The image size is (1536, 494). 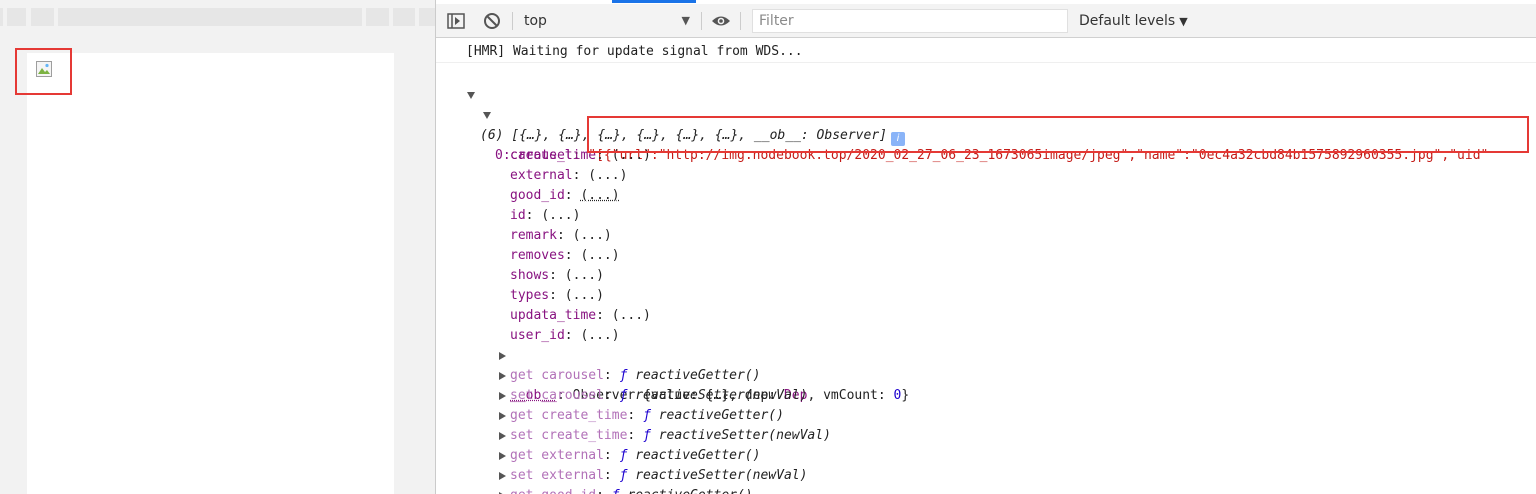 I want to click on tree-row-property: external: (...), so click(x=986, y=176).